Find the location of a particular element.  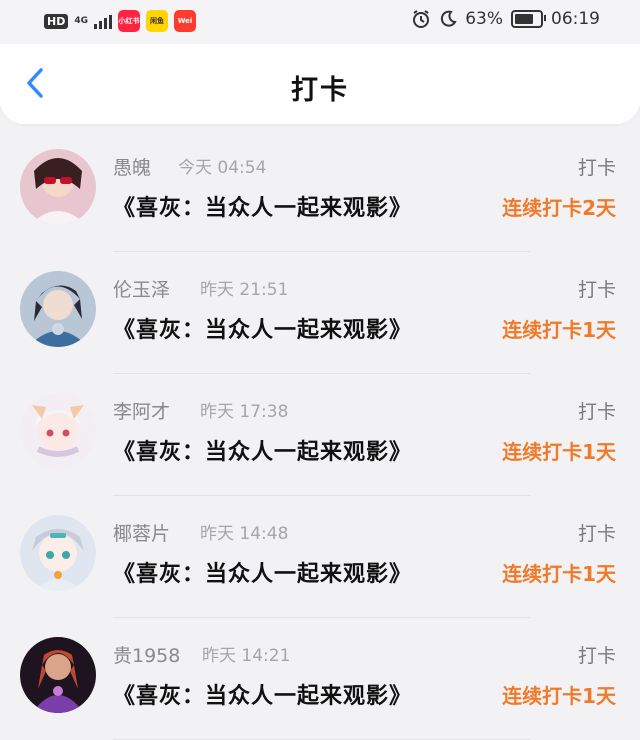

user-name: 伦玉泽 is located at coordinates (142, 290).